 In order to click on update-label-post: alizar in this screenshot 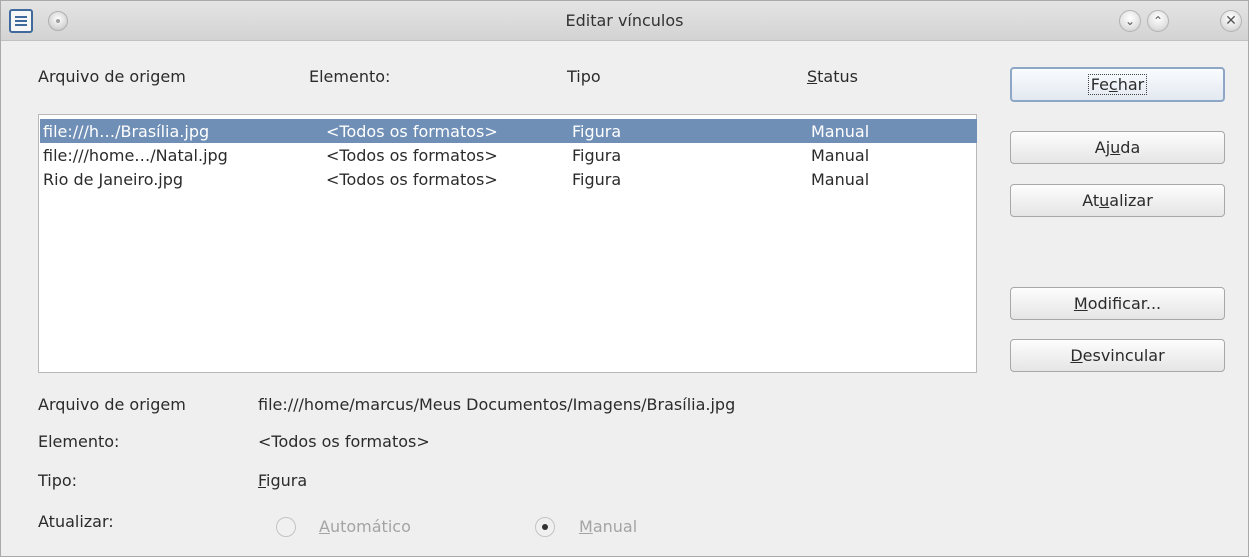, I will do `click(1131, 200)`.